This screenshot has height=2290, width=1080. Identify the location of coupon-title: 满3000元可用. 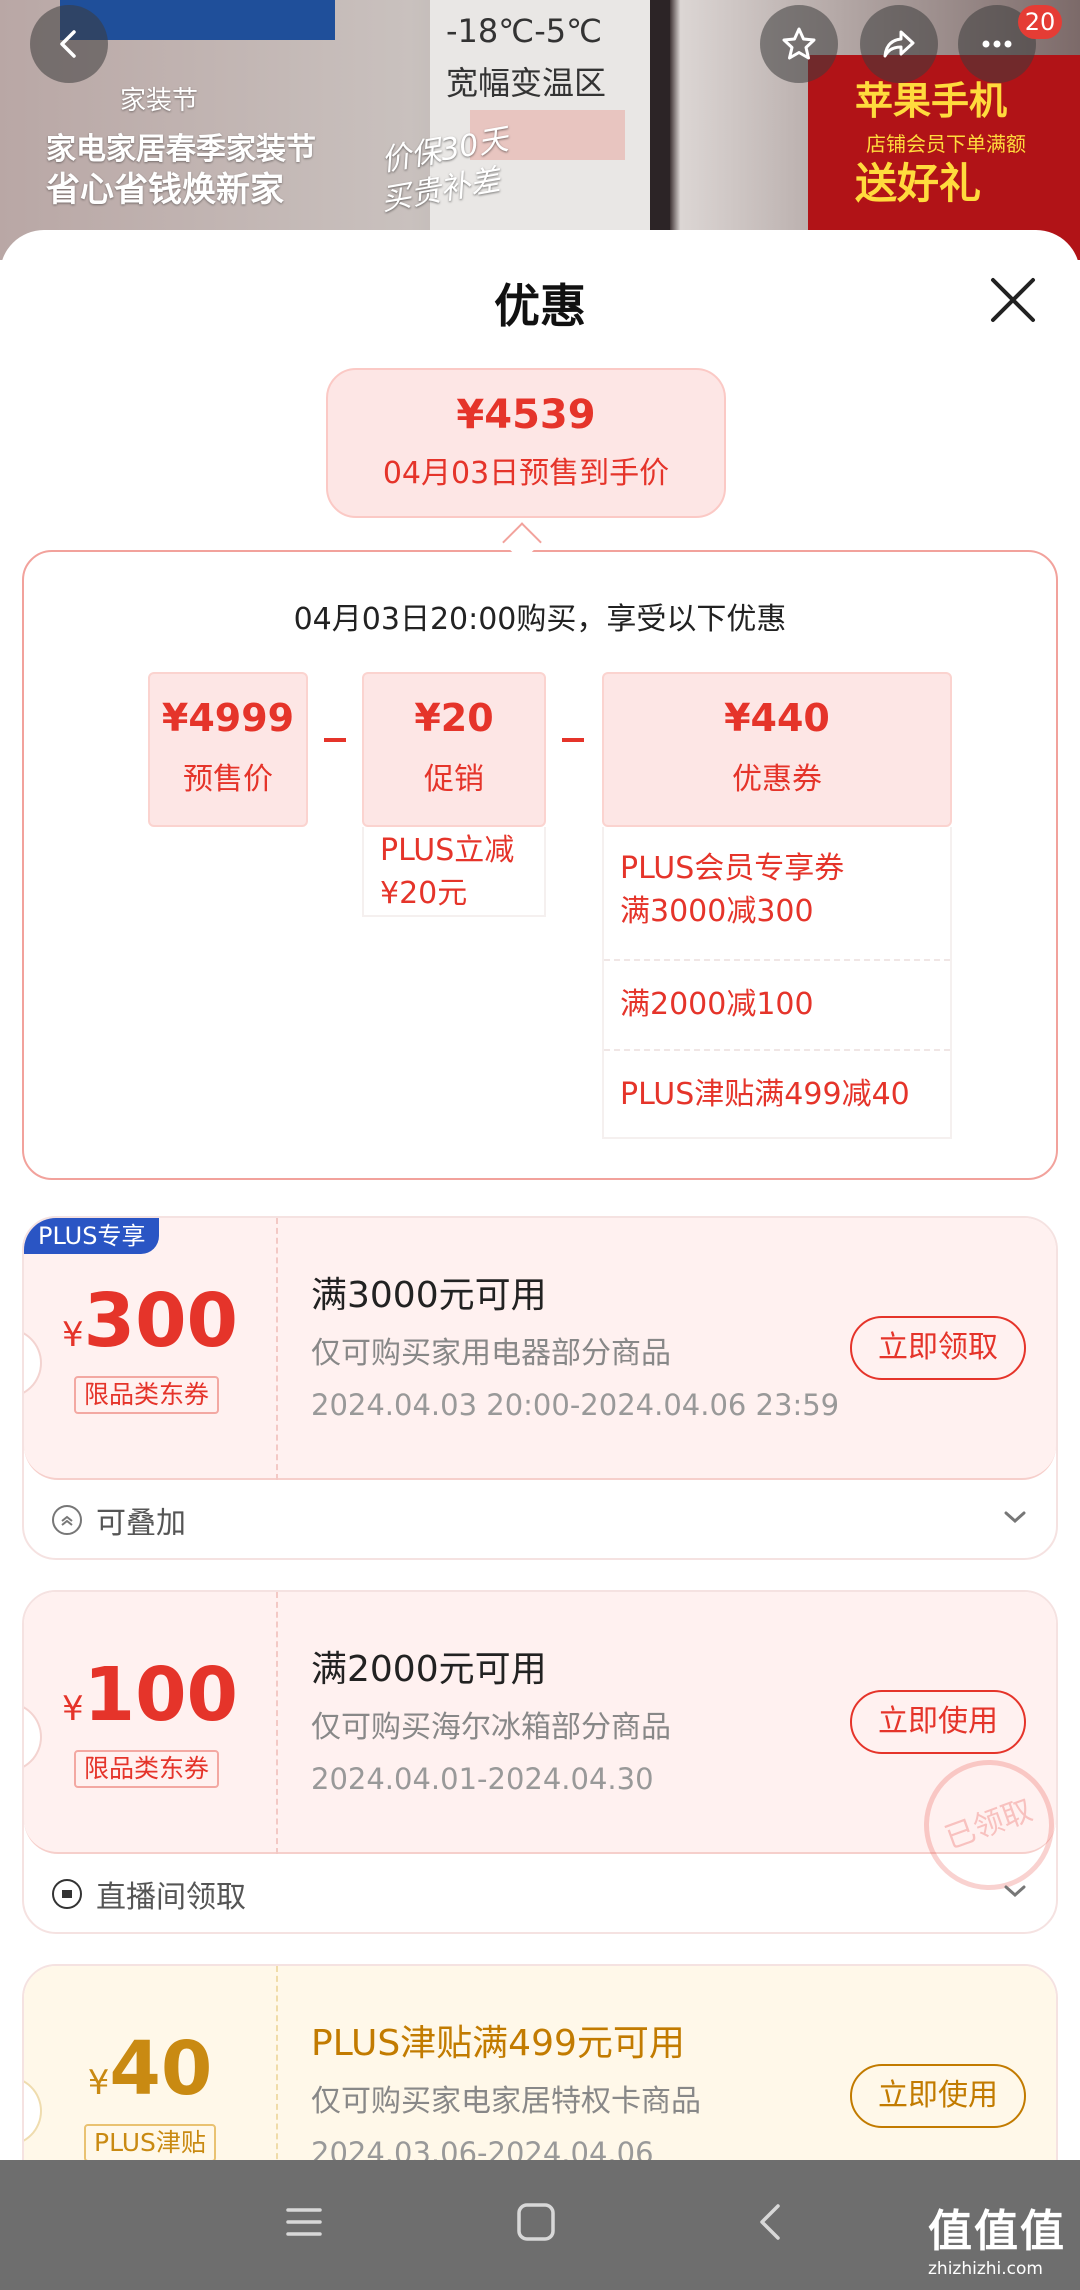
(429, 1295).